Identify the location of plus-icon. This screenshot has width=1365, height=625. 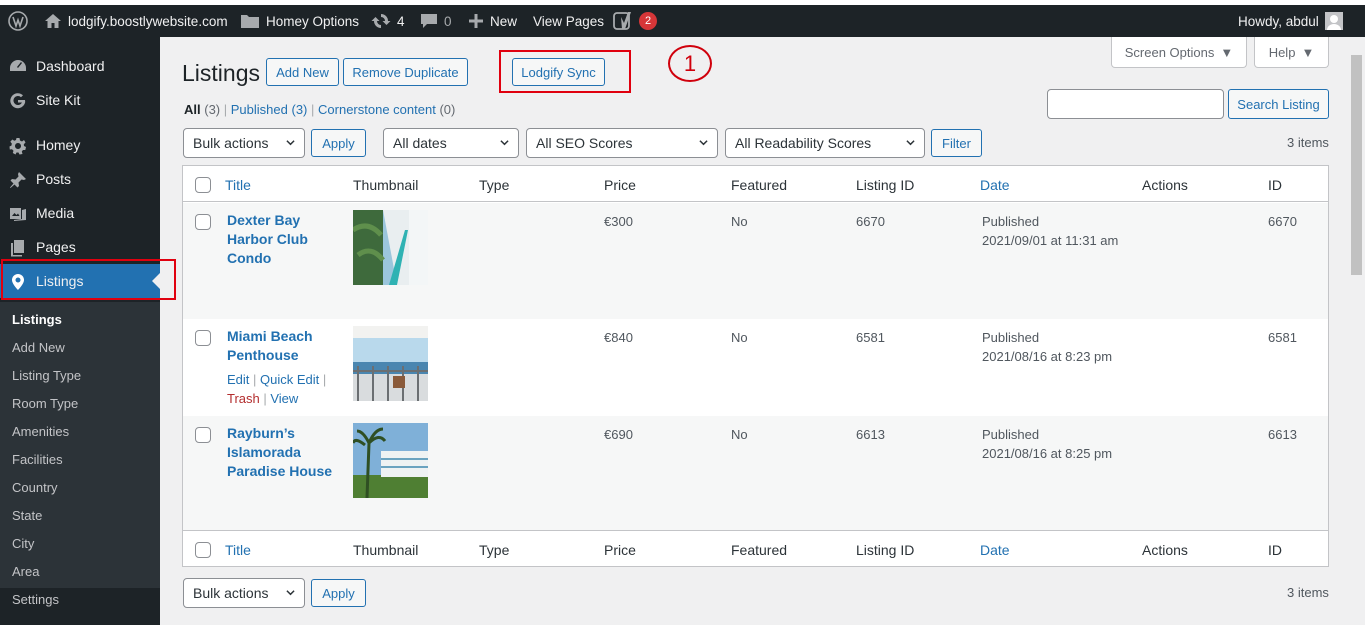
(476, 21).